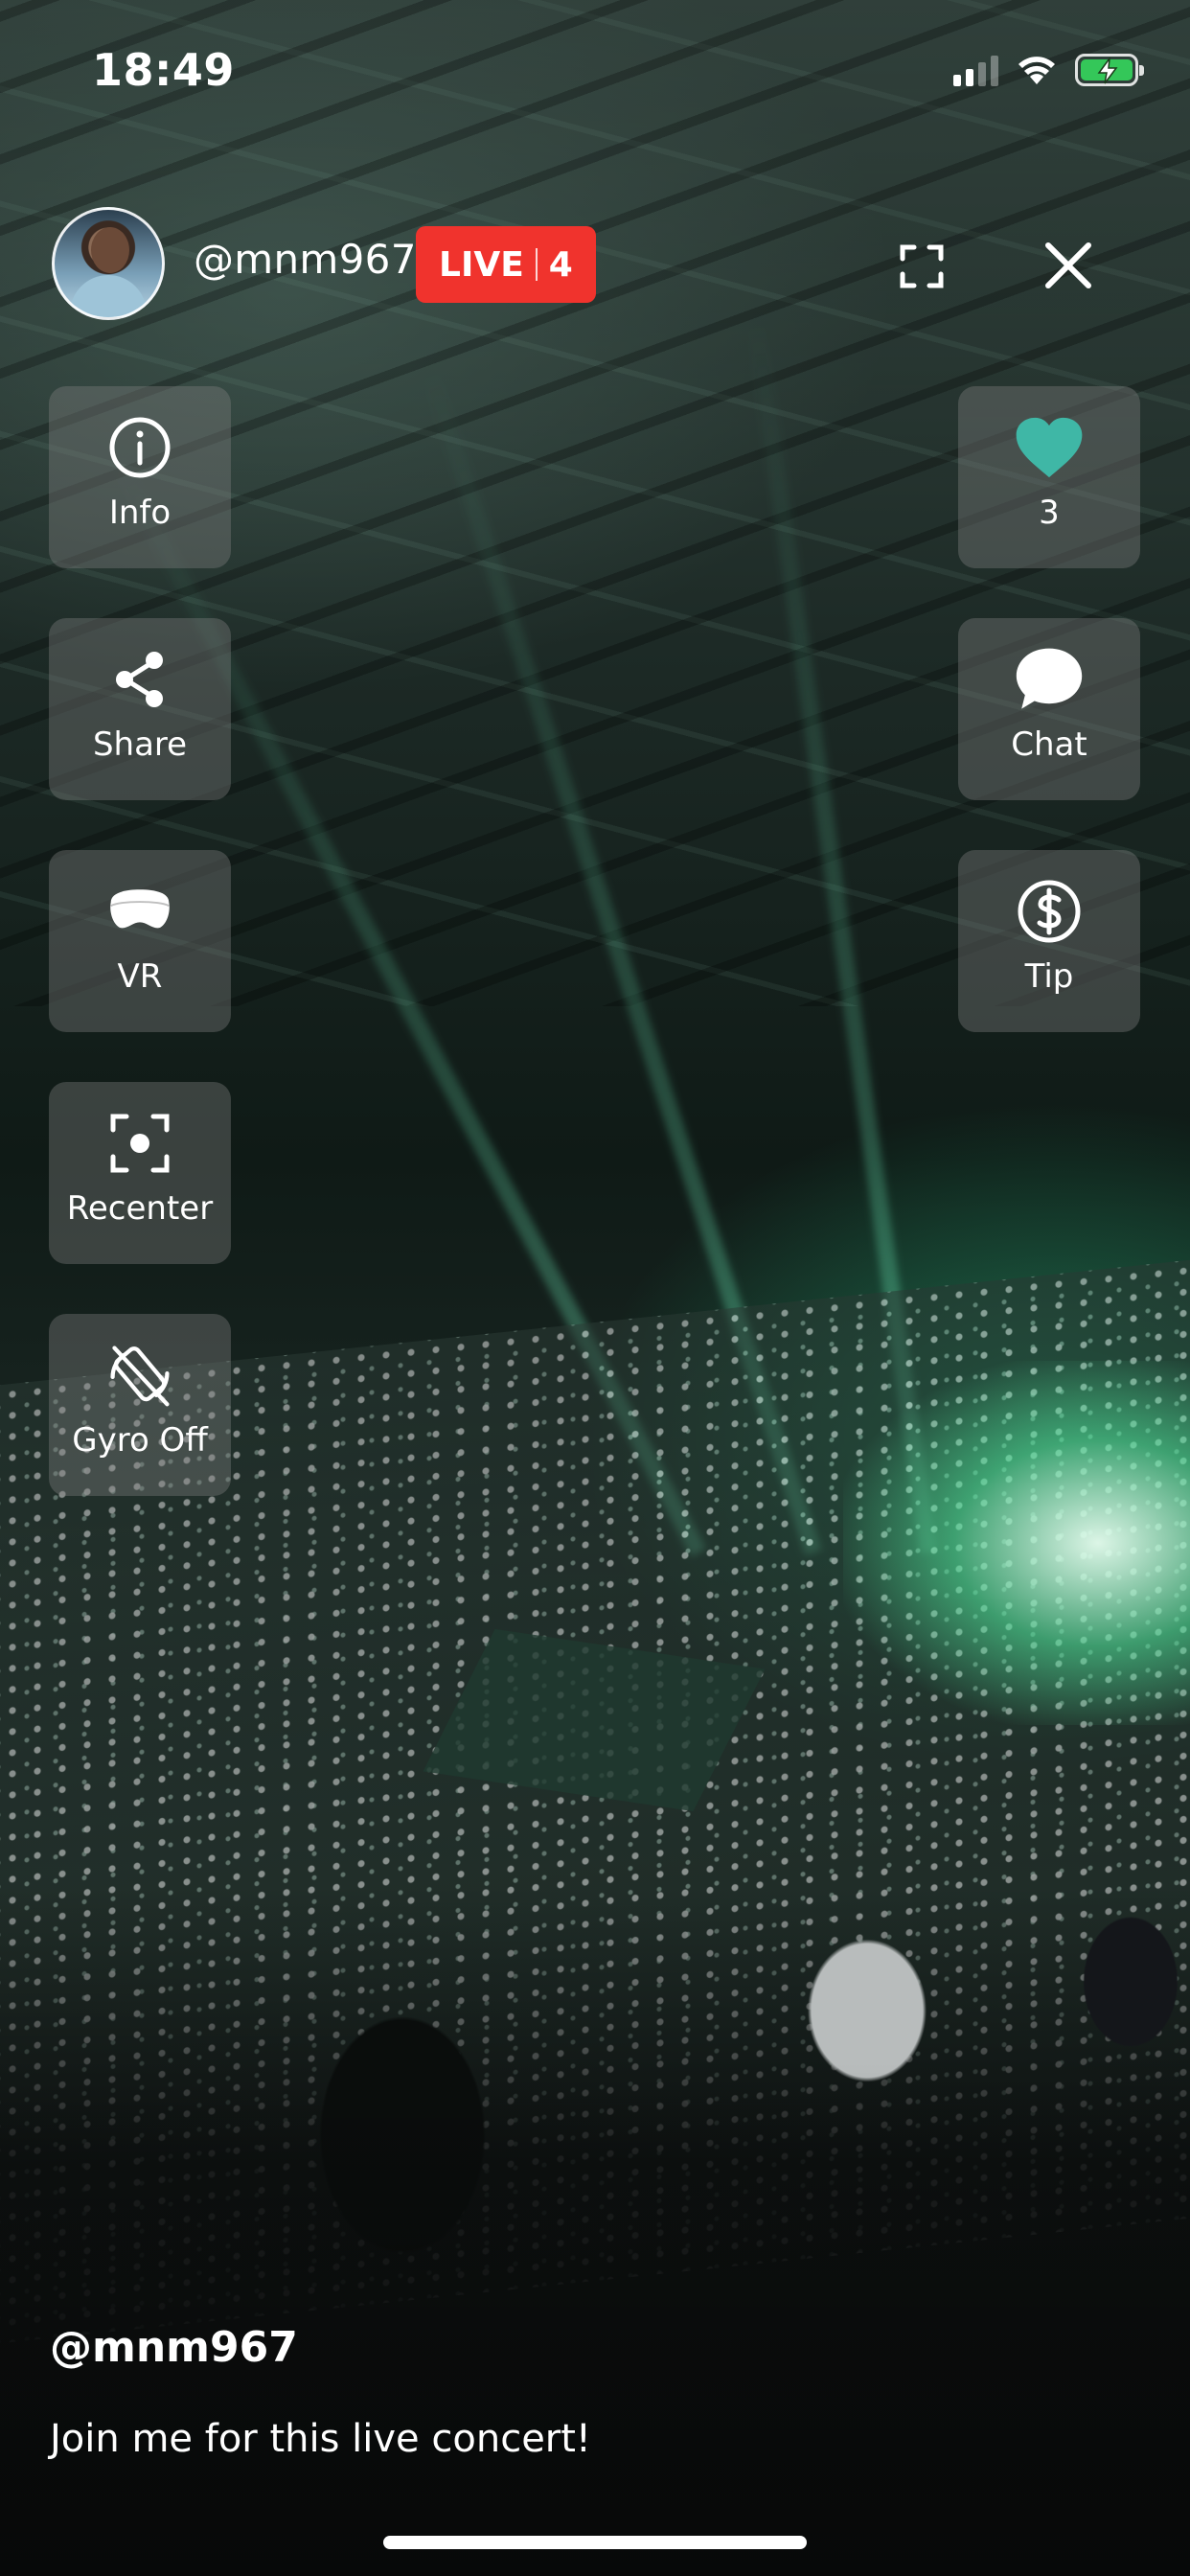 The height and width of the screenshot is (2576, 1190). I want to click on dollar-coin-icon, so click(1049, 911).